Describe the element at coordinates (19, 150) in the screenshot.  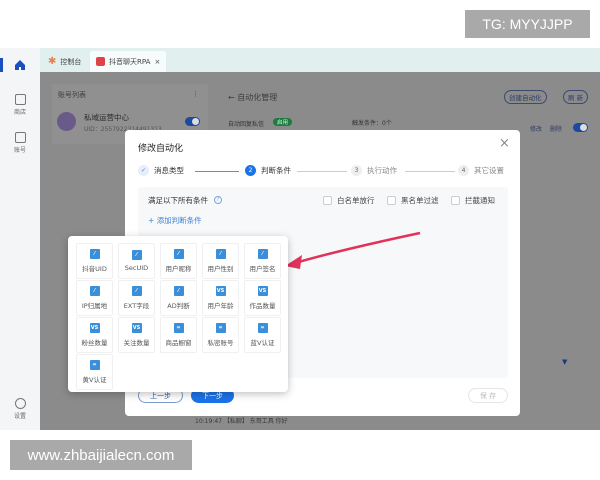
I see `sidebar-label: 账号` at that location.